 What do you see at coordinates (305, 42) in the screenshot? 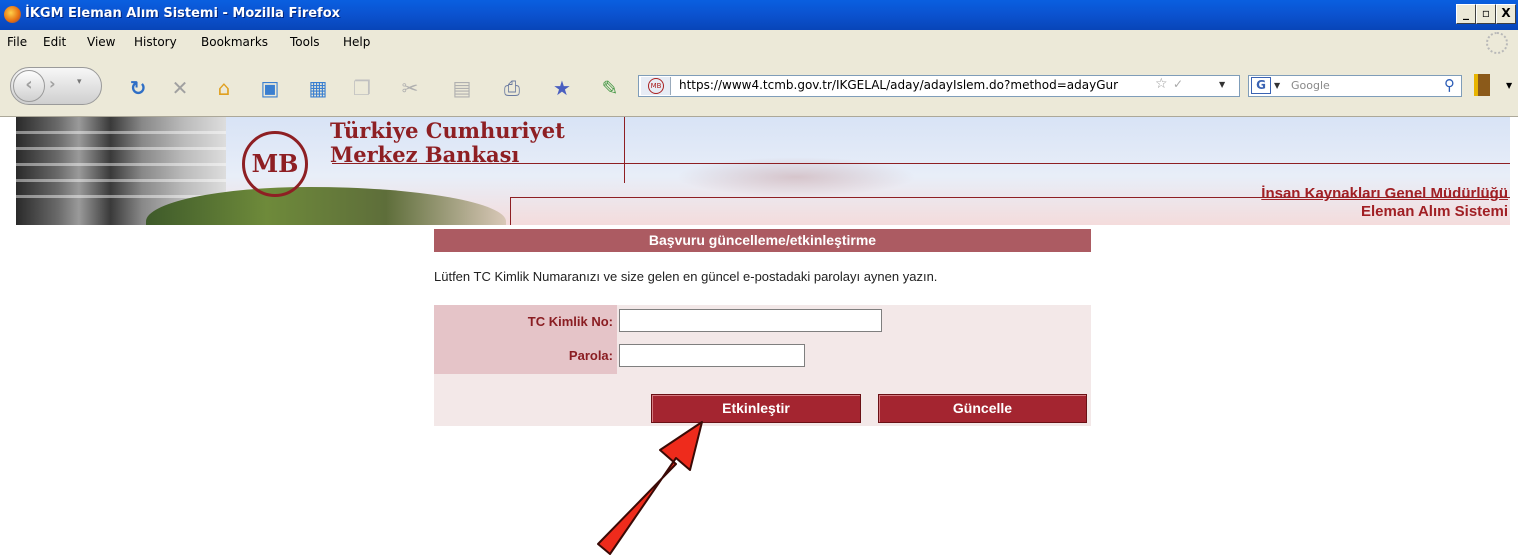
I see `menu-tools: Tools` at bounding box center [305, 42].